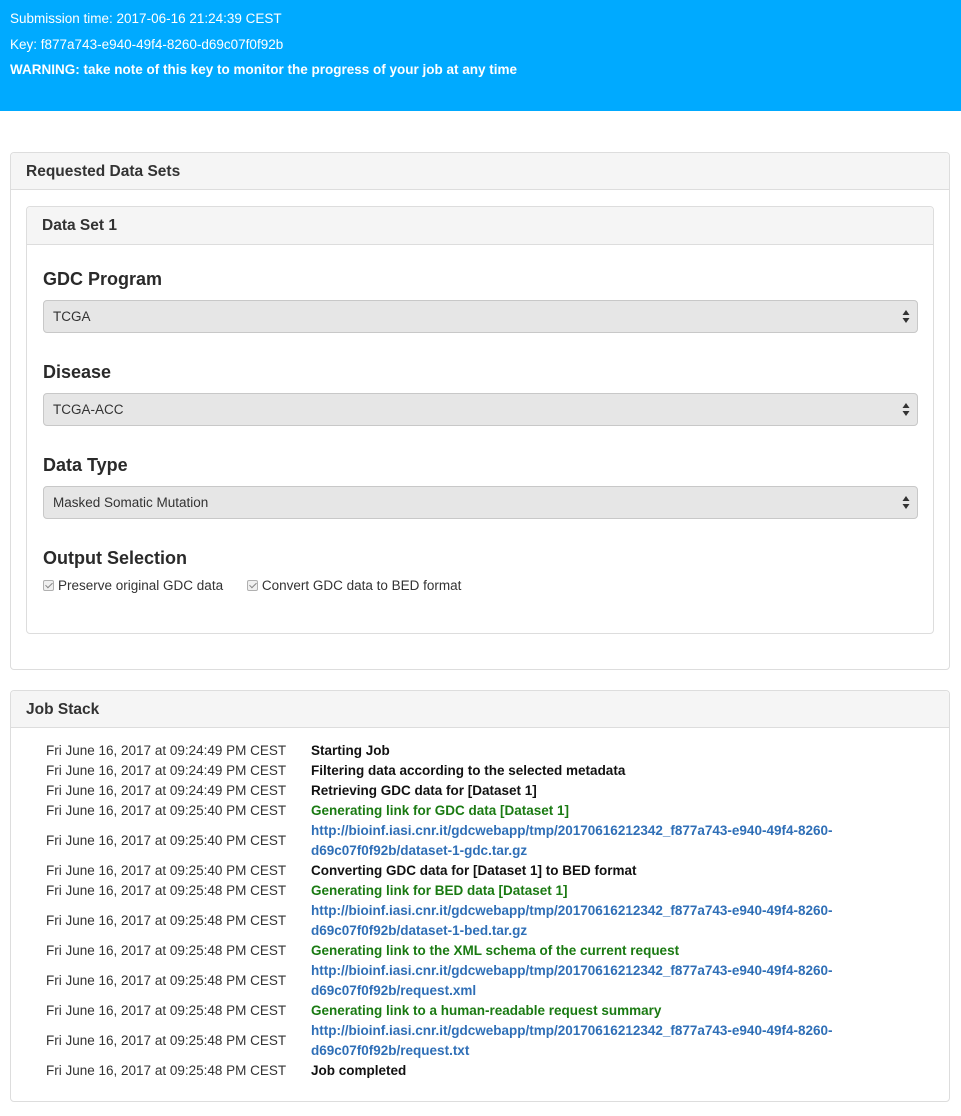 This screenshot has width=961, height=1116. I want to click on data-type-value: Masked Somatic Mutation, so click(131, 502).